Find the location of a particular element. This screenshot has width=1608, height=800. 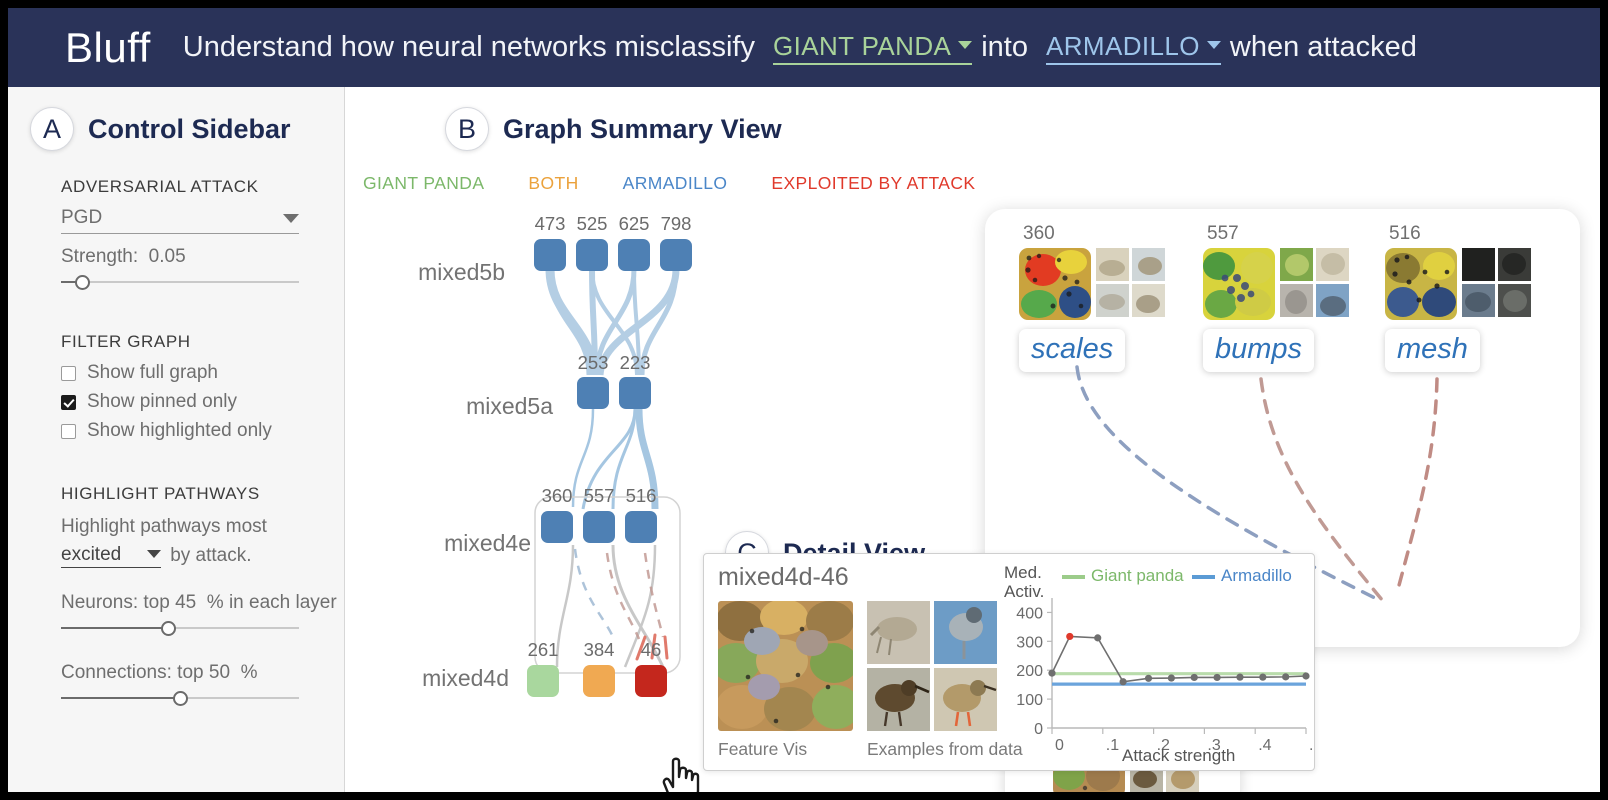

graph-title: Graph Summary View is located at coordinates (642, 128).